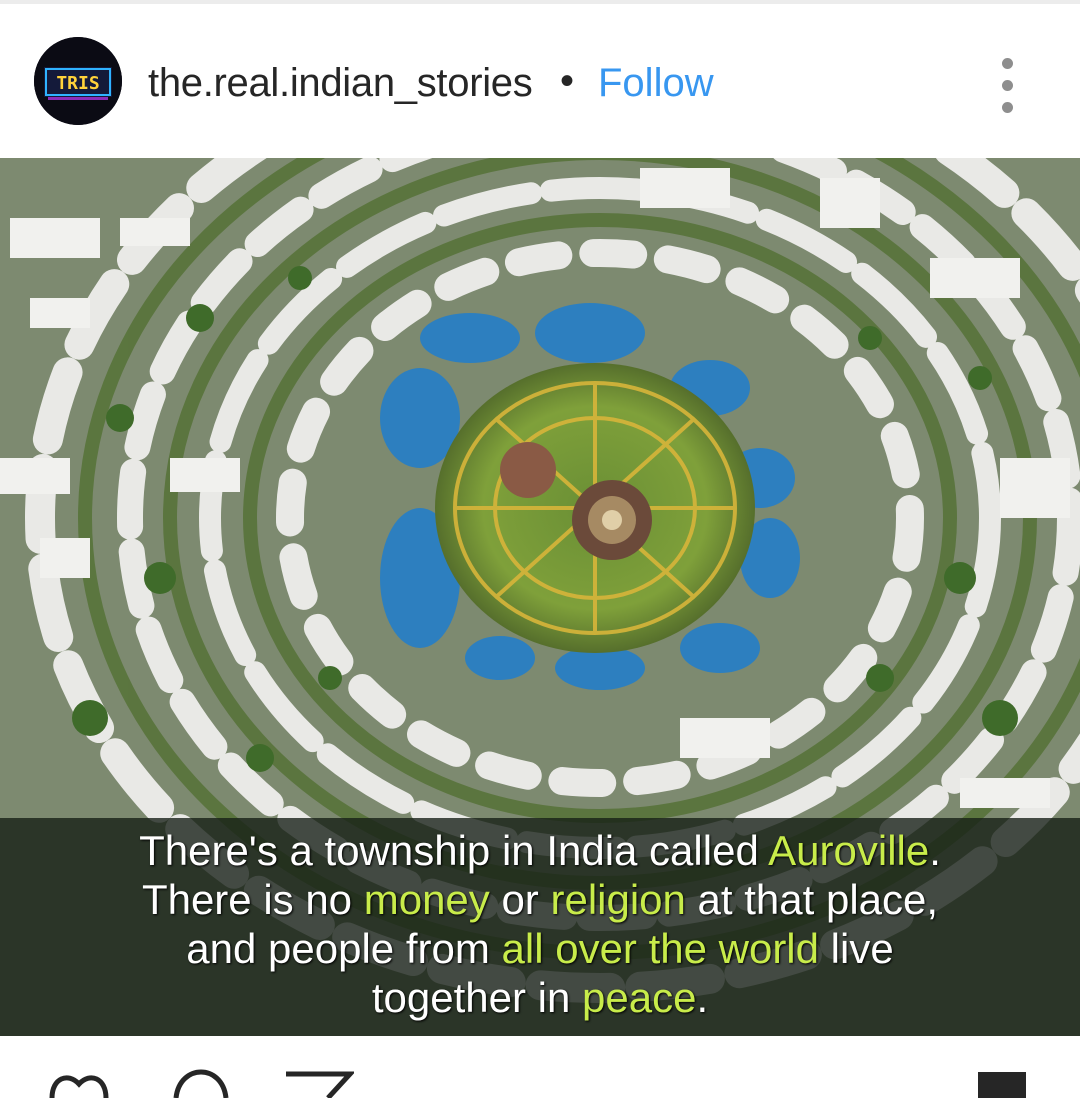  What do you see at coordinates (318, 1083) in the screenshot?
I see `share-icon` at bounding box center [318, 1083].